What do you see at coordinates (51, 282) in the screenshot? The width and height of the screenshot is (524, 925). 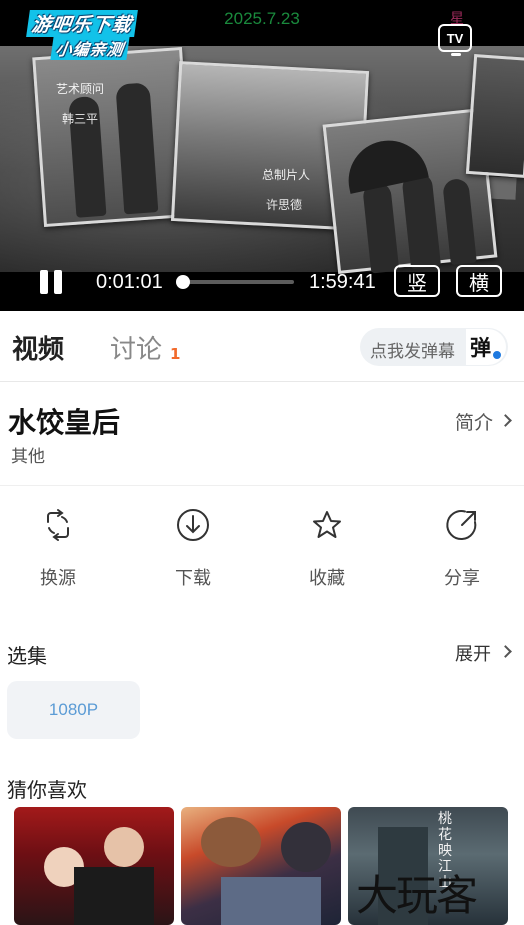 I see `pause-icon` at bounding box center [51, 282].